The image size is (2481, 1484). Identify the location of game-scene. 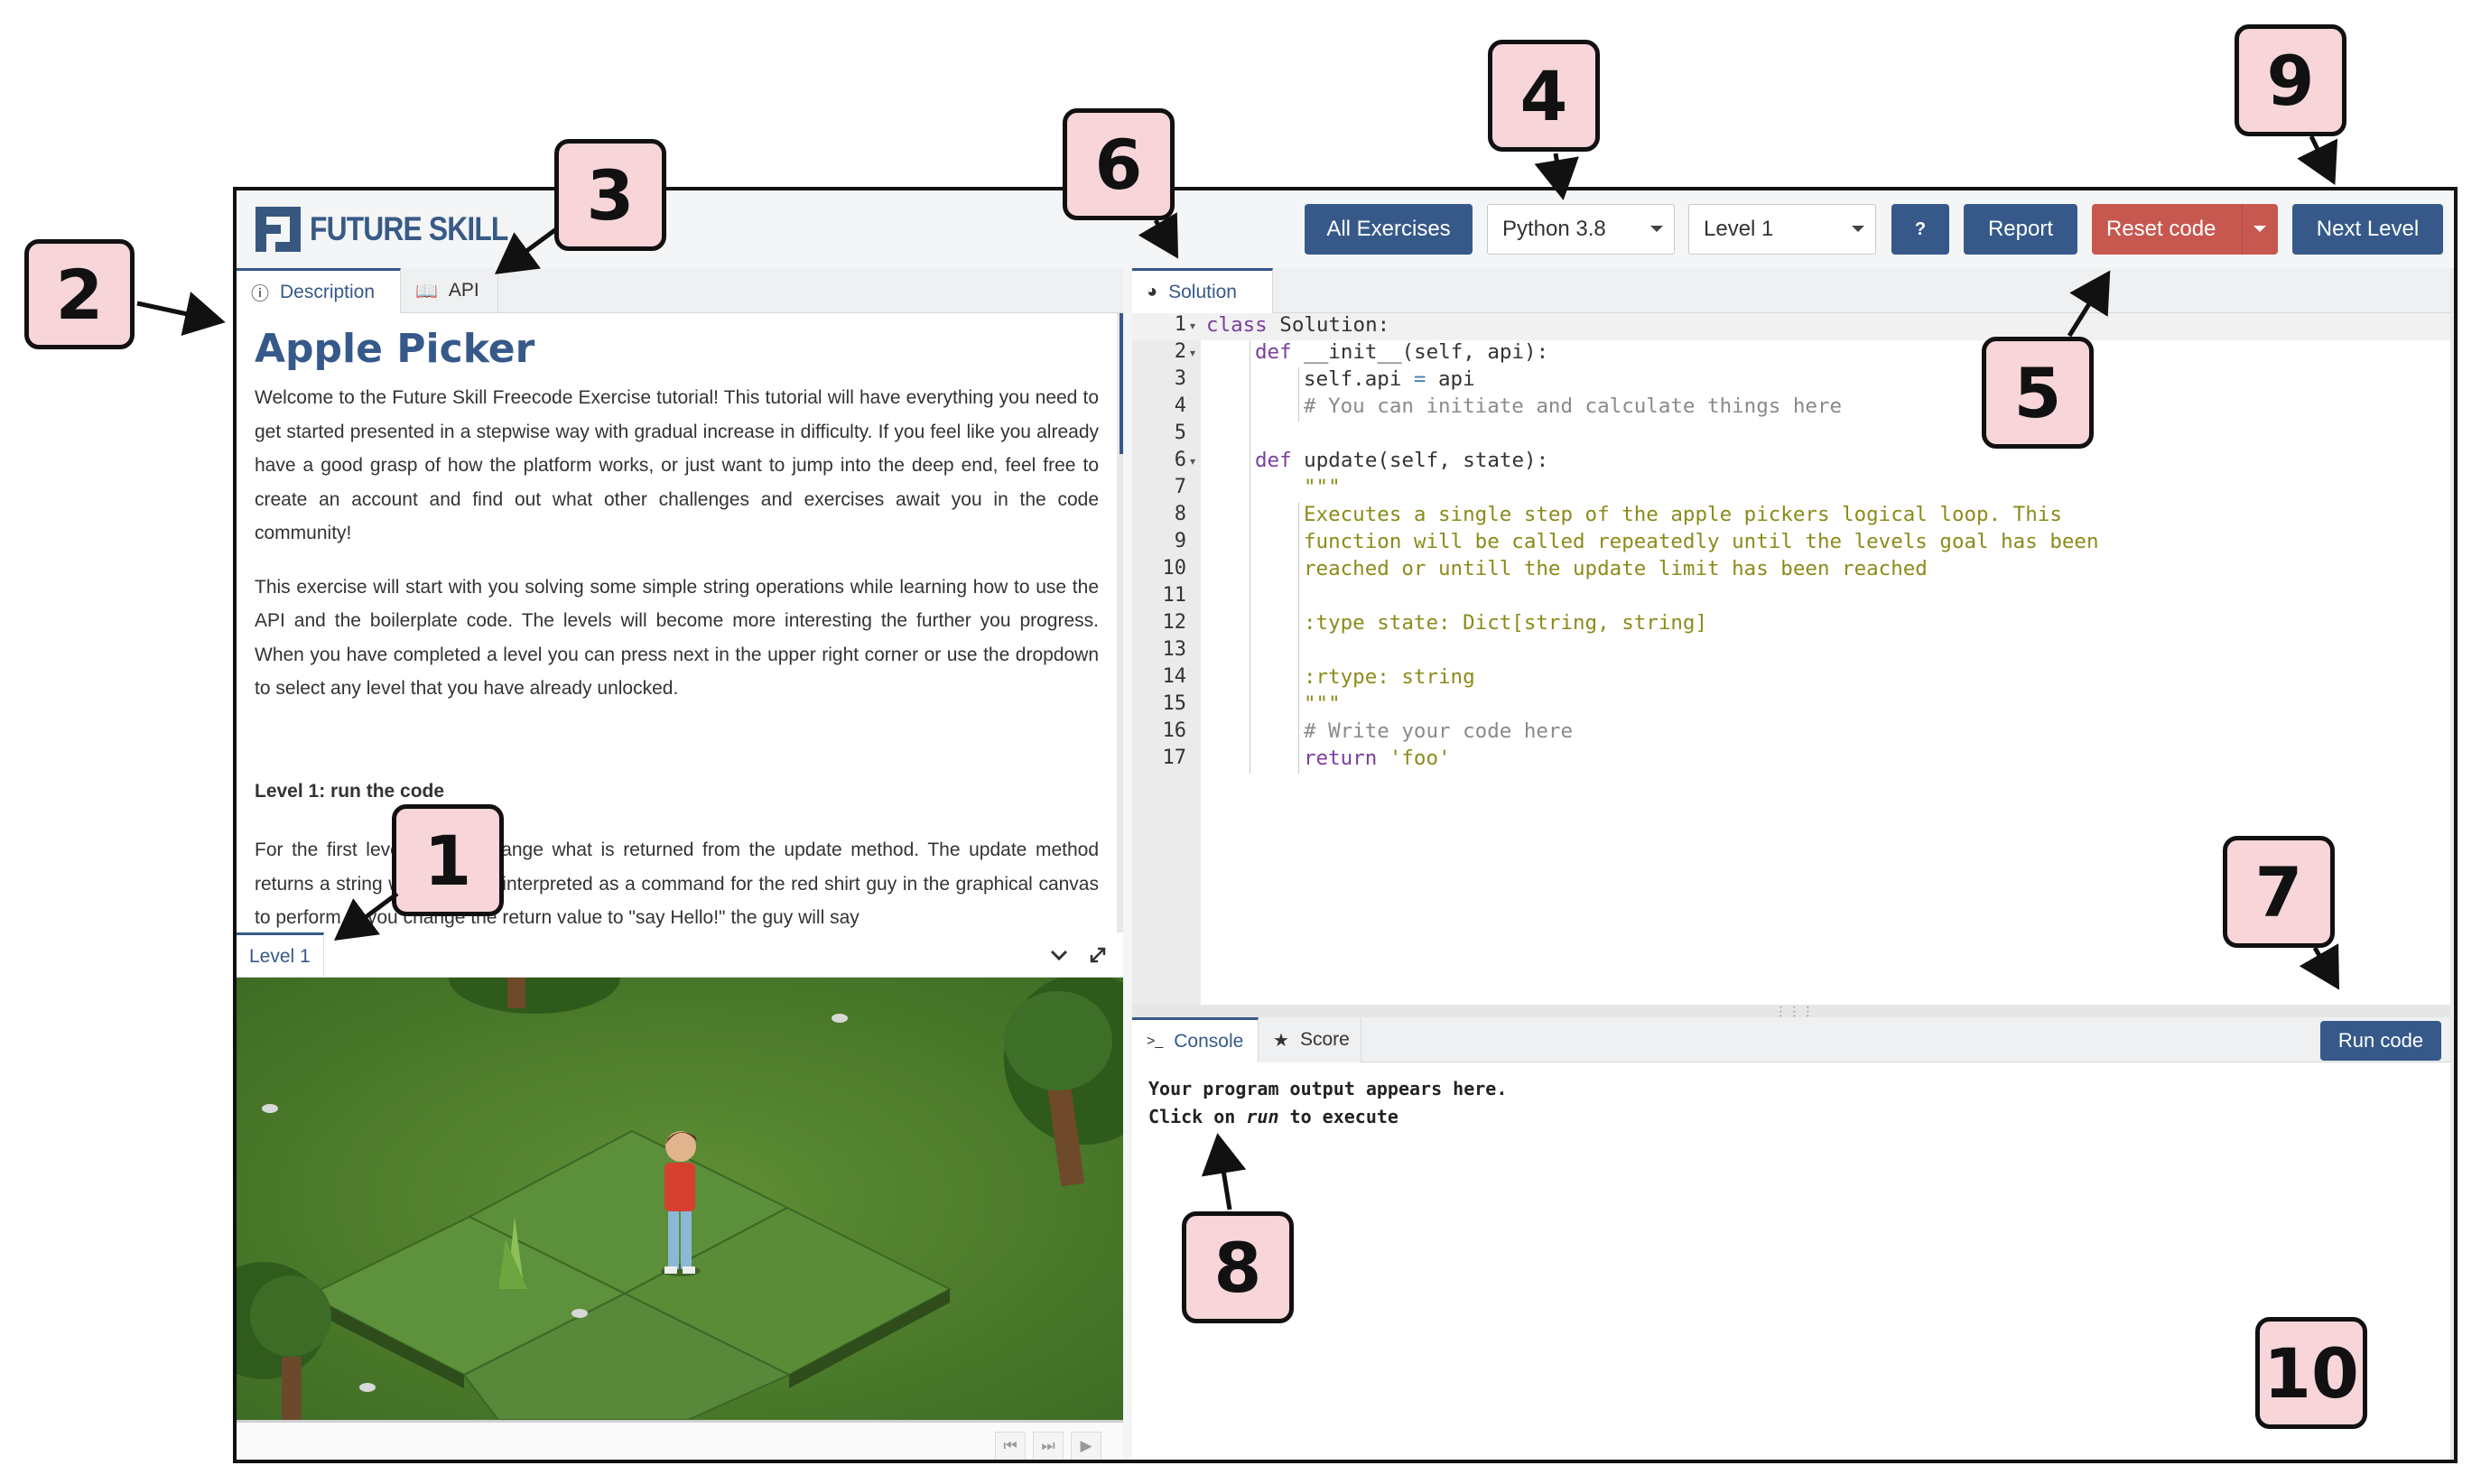
(680, 1199).